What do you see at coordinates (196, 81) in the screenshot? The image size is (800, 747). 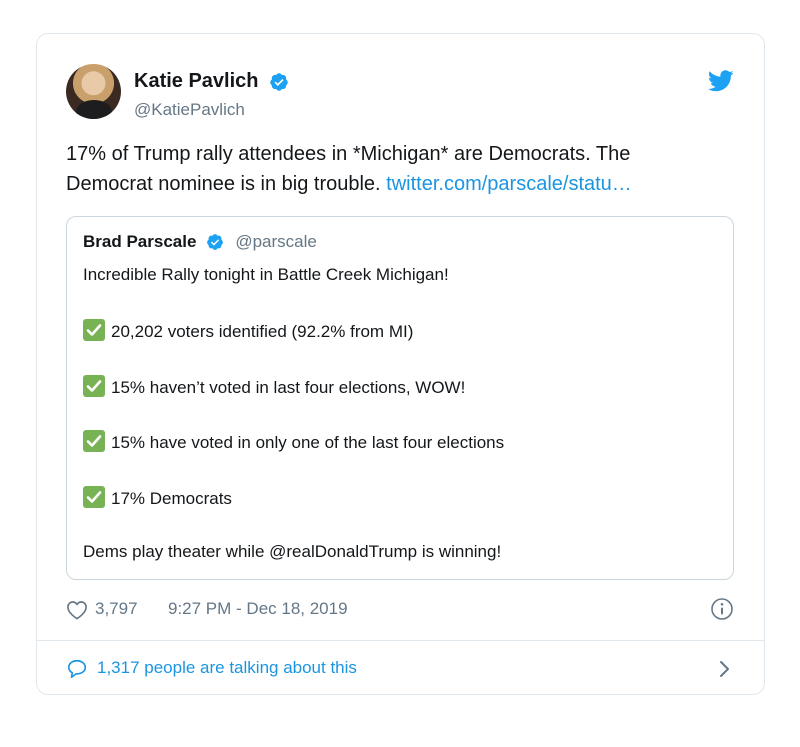 I see `author-name: Katie Pavlich` at bounding box center [196, 81].